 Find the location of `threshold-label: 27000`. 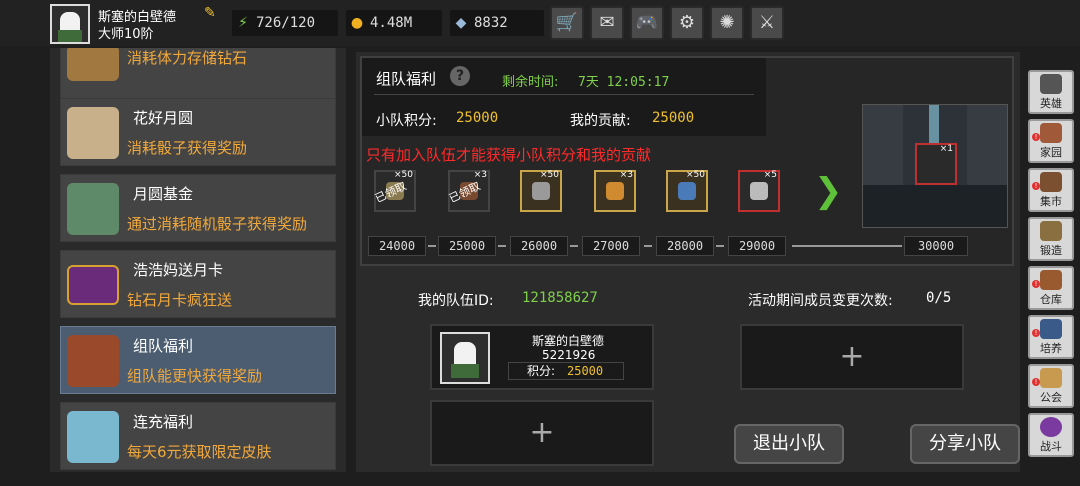

threshold-label: 27000 is located at coordinates (611, 246).